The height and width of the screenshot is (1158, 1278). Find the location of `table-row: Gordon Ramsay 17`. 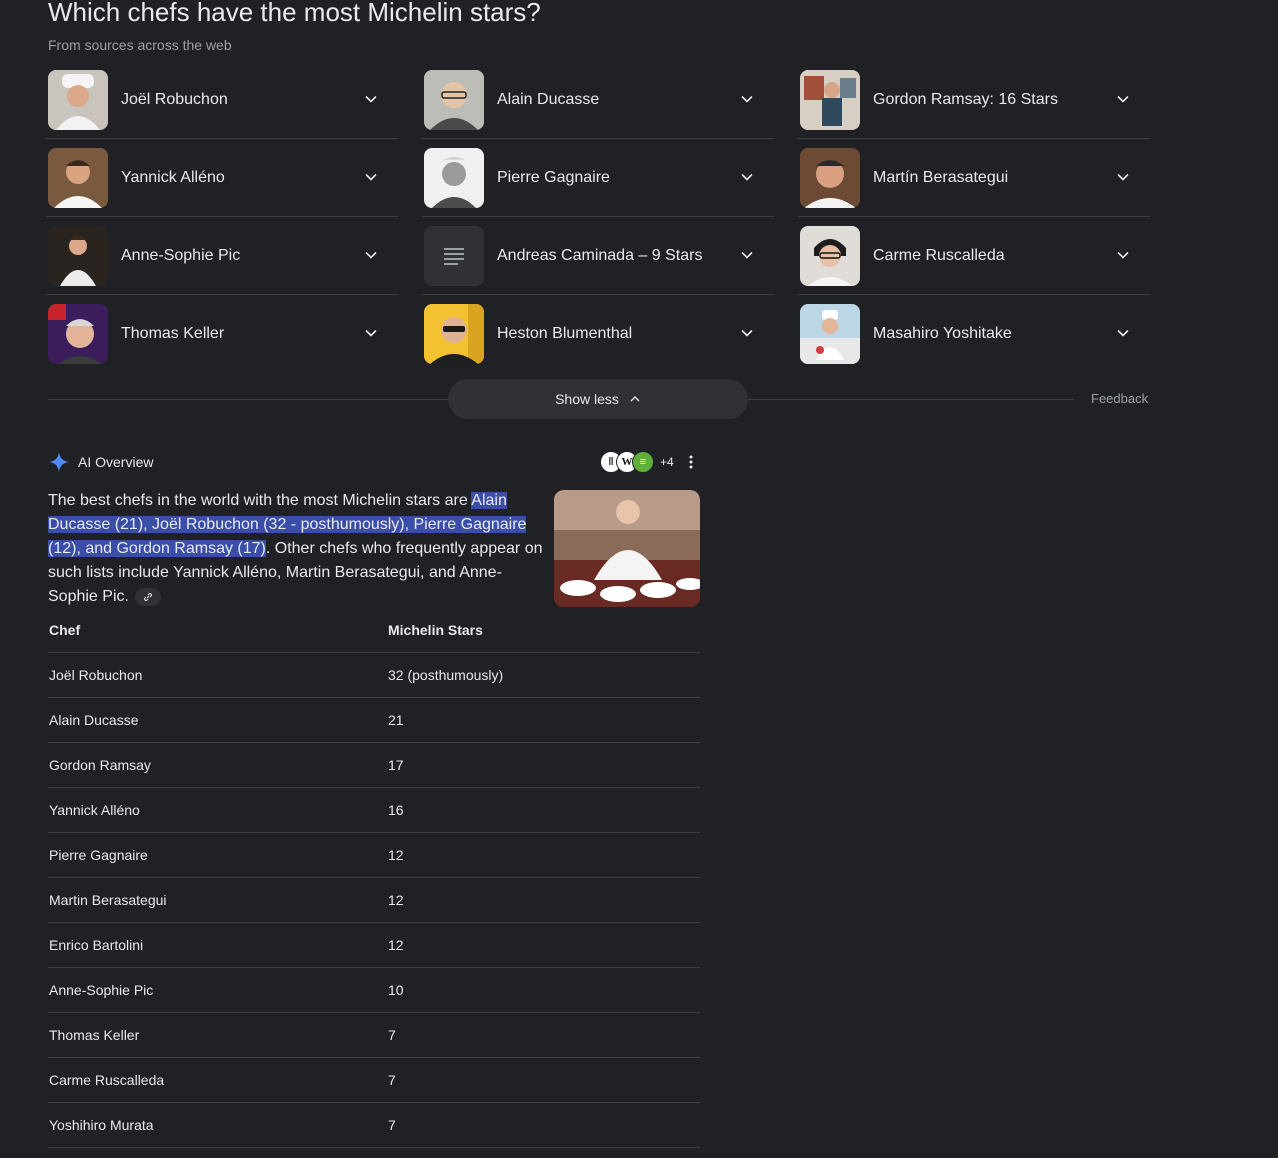

table-row: Gordon Ramsay 17 is located at coordinates (374, 765).